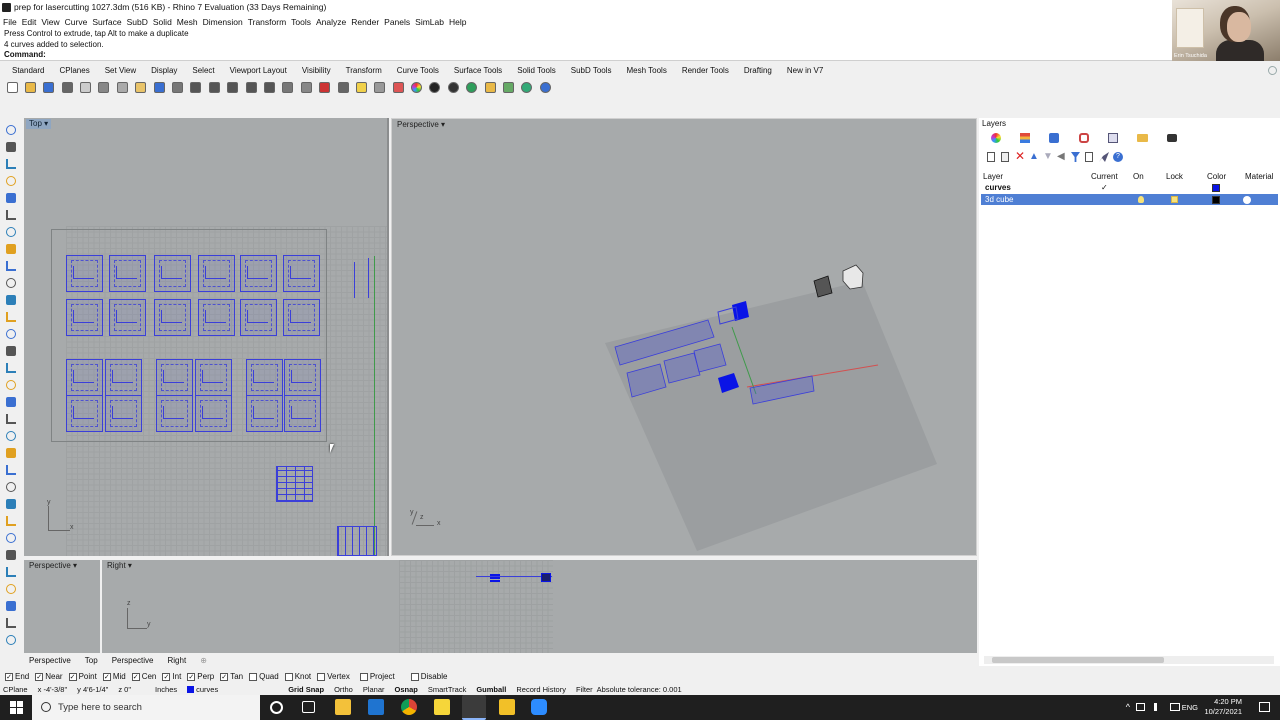 The width and height of the screenshot is (1280, 720). What do you see at coordinates (251, 87) in the screenshot?
I see `zoom-extents-icon` at bounding box center [251, 87].